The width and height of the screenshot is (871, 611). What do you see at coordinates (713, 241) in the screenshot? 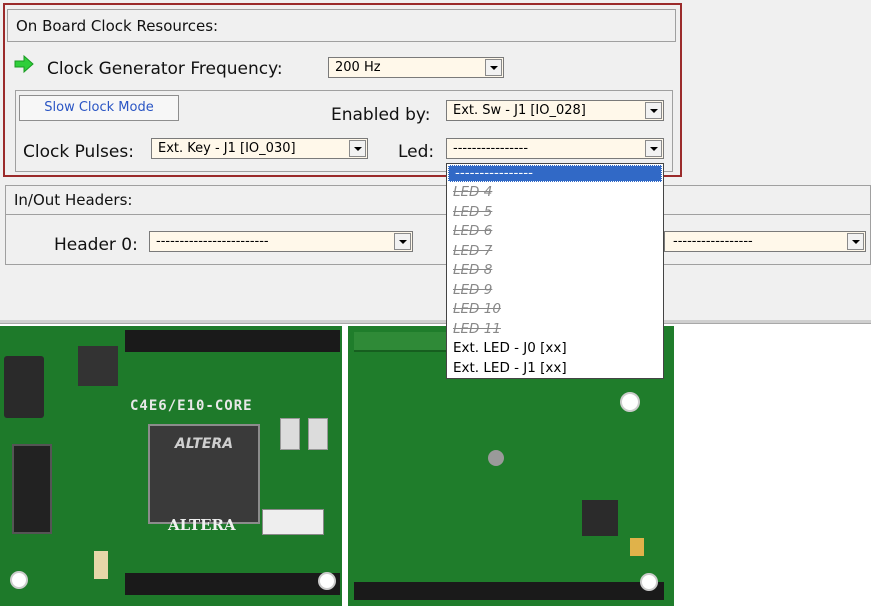
I see `header1-value: -----------------` at bounding box center [713, 241].